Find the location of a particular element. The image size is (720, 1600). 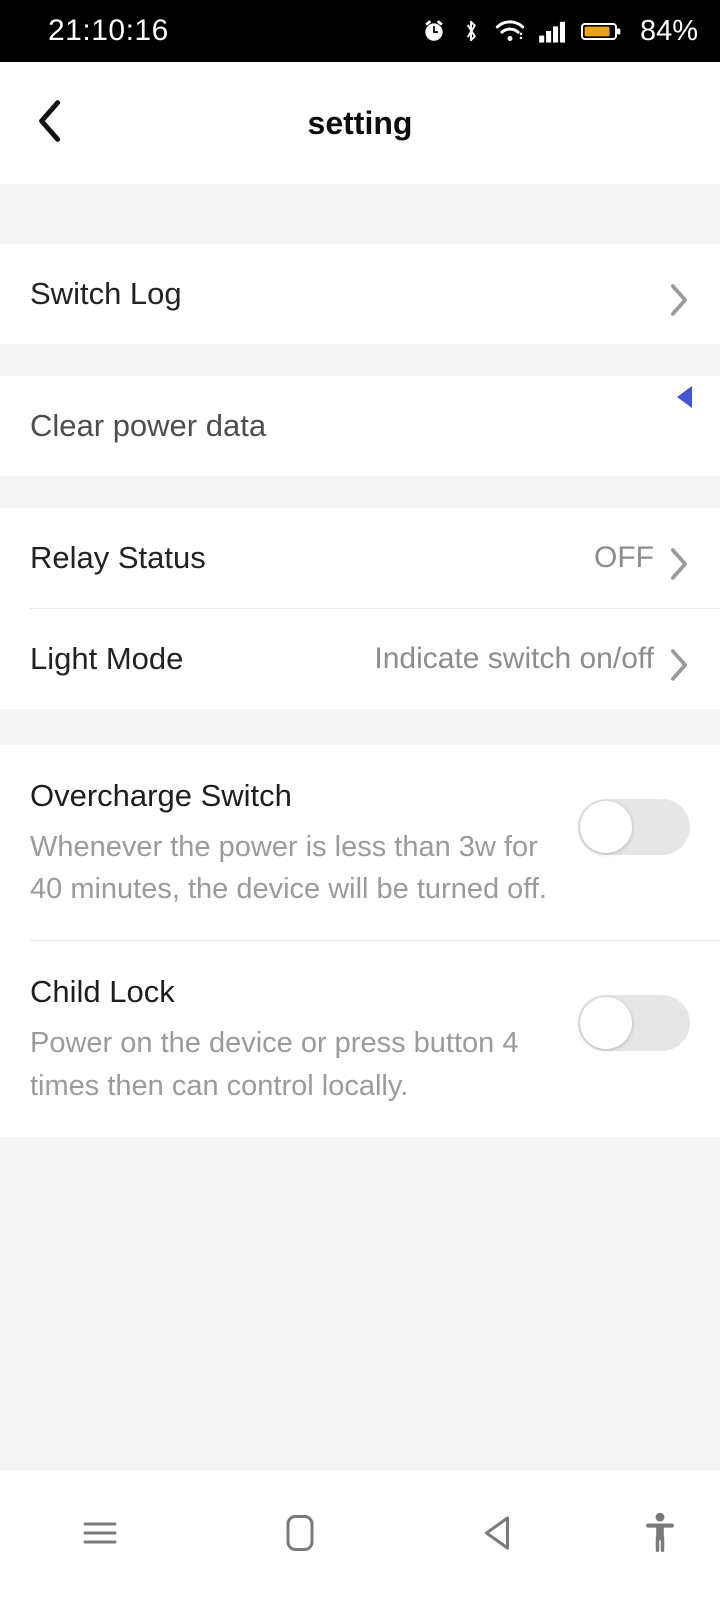

status-bar-icons: 84% is located at coordinates (559, 31).